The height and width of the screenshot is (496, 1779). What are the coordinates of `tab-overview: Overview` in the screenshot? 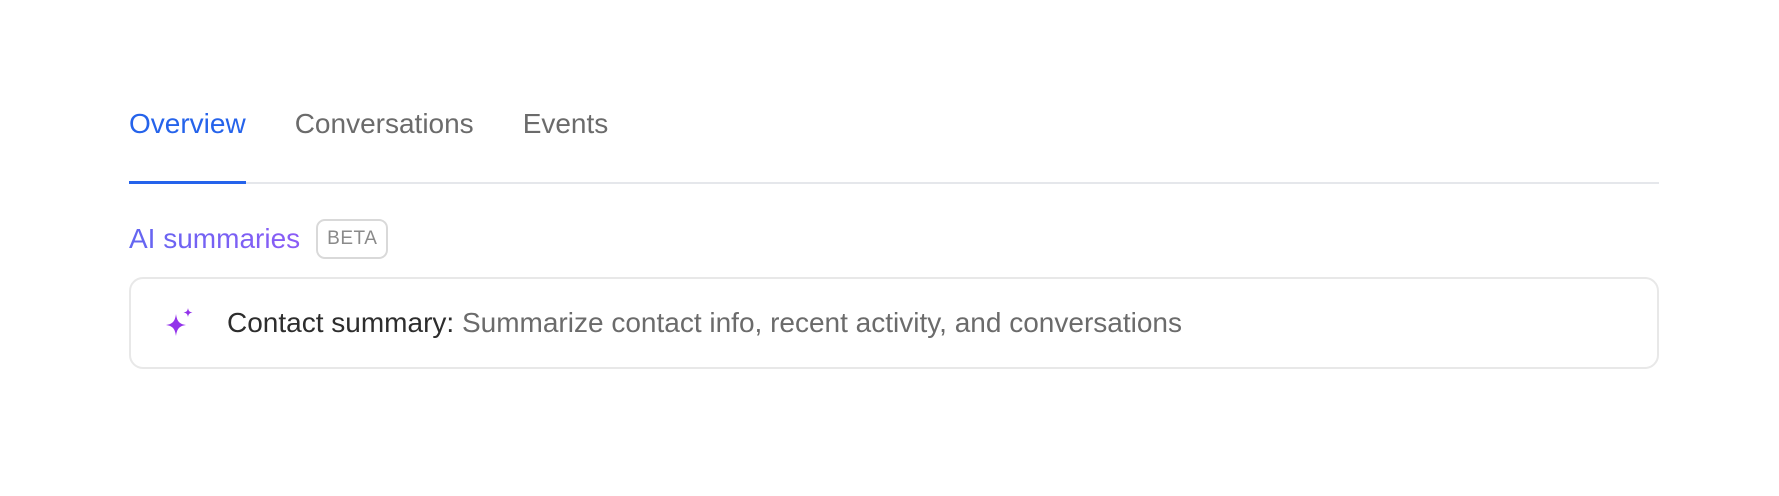 It's located at (187, 145).